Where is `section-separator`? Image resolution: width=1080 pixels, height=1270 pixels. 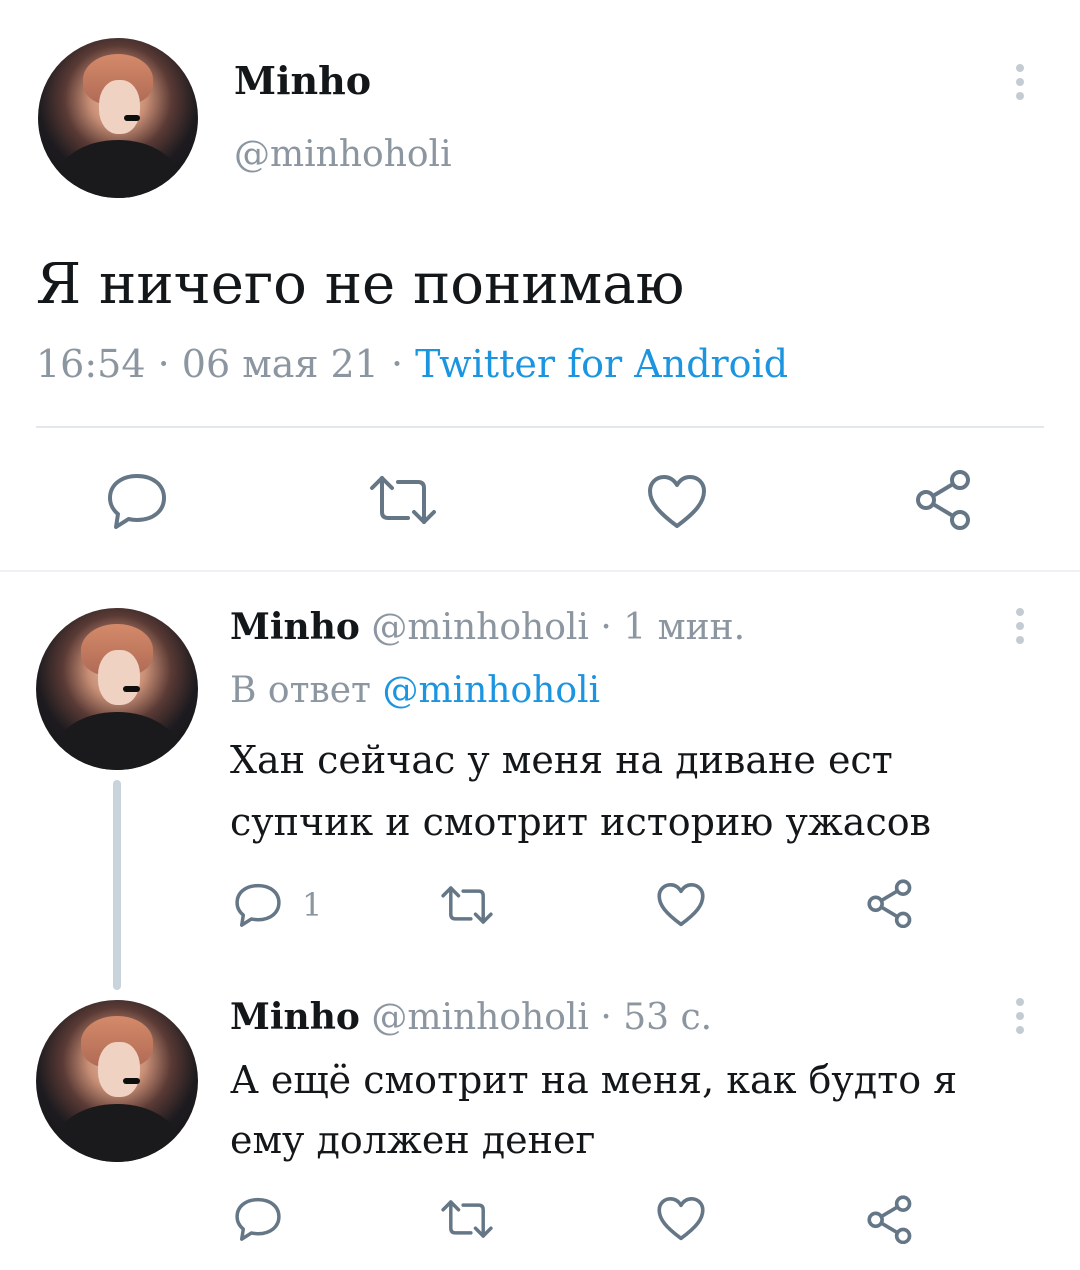
section-separator is located at coordinates (540, 571).